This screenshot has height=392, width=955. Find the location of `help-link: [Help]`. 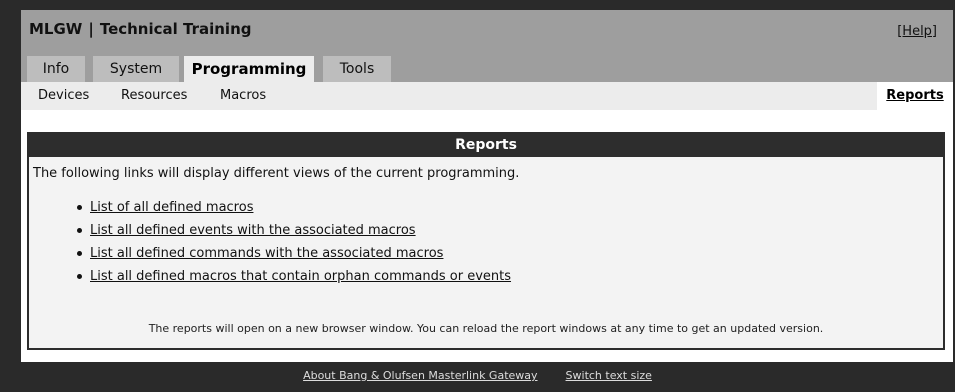

help-link: [Help] is located at coordinates (917, 31).